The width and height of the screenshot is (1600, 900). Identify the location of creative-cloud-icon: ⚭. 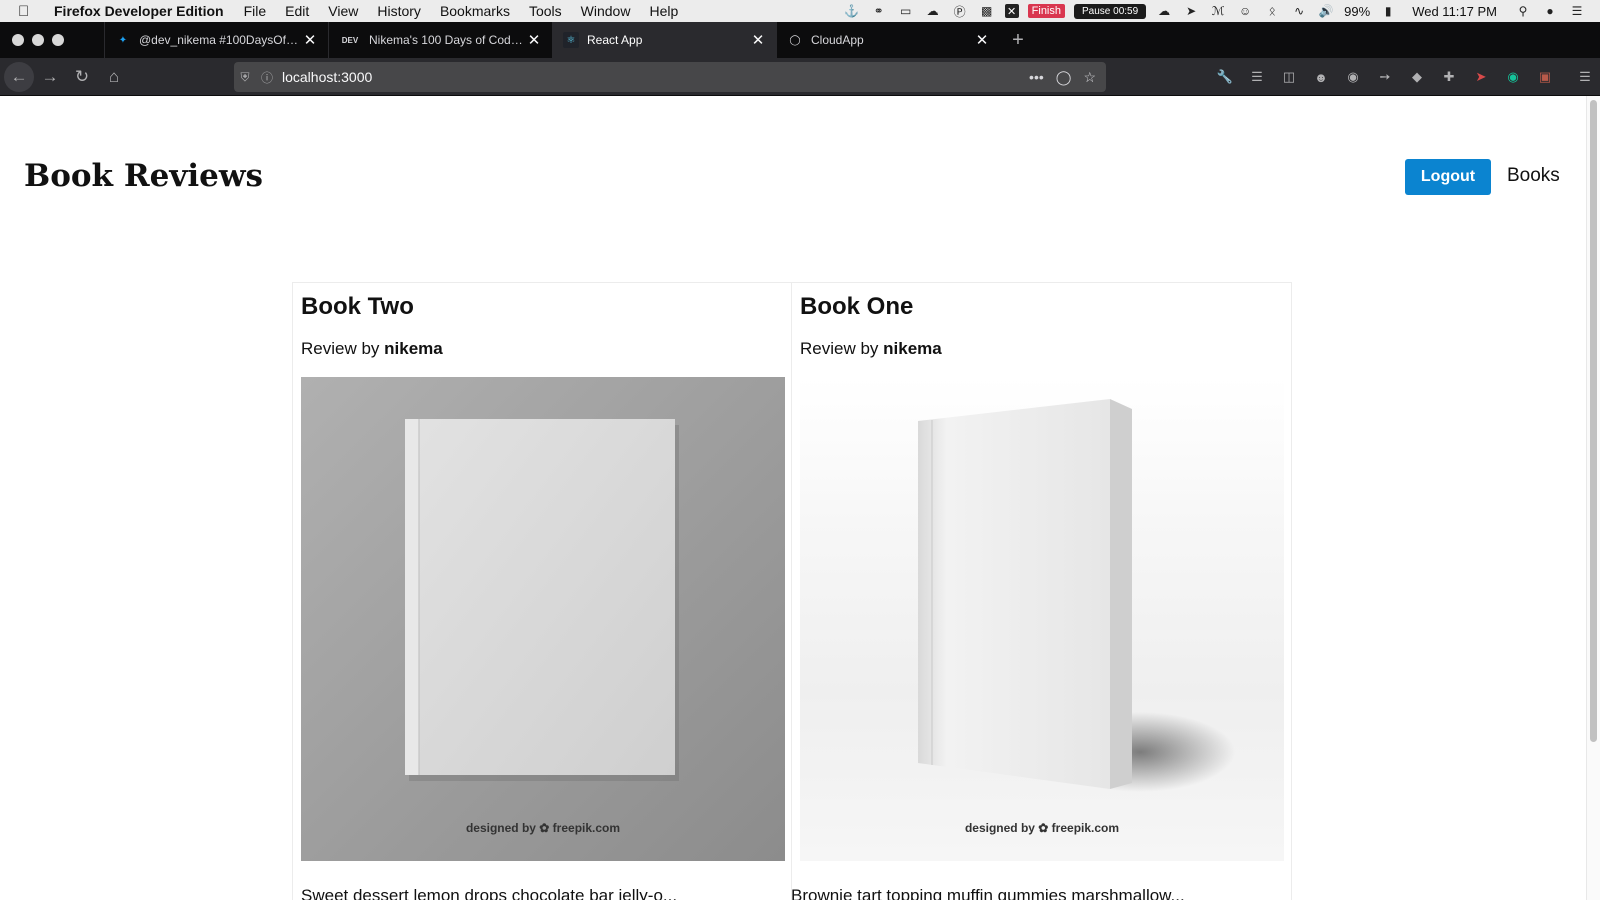
(879, 11).